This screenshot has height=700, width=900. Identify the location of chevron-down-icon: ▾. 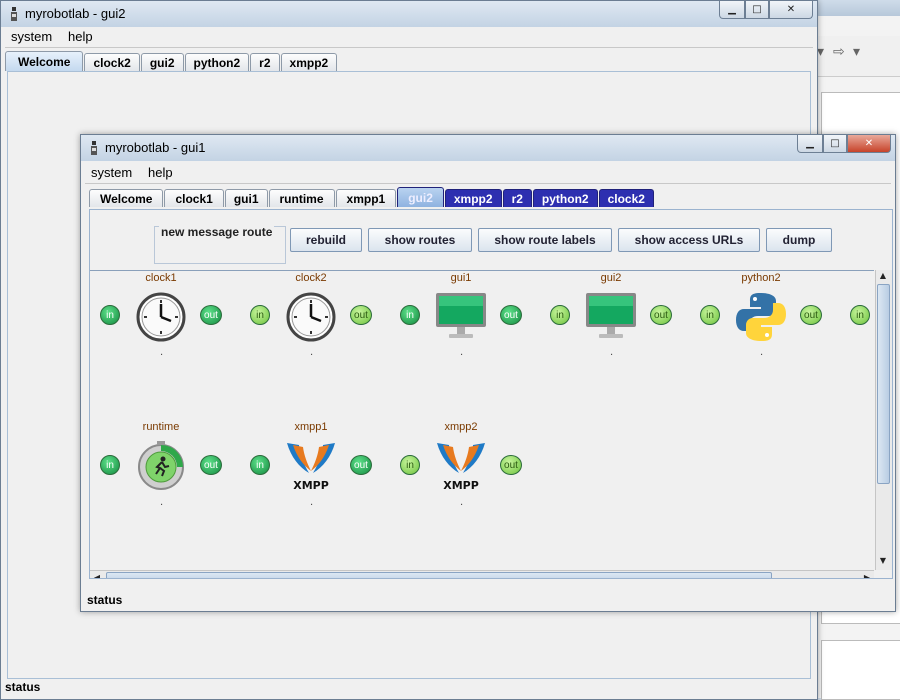
(820, 52).